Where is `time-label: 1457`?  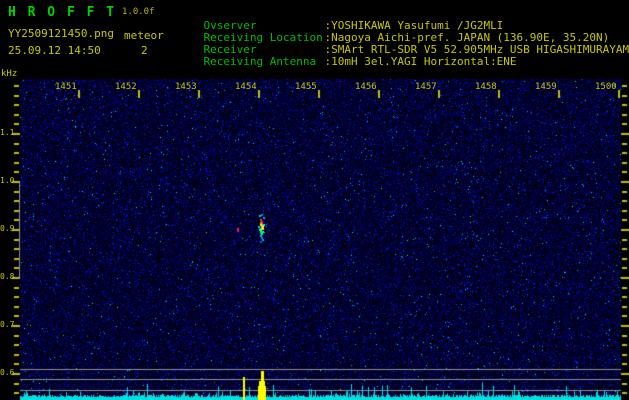 time-label: 1457 is located at coordinates (426, 87).